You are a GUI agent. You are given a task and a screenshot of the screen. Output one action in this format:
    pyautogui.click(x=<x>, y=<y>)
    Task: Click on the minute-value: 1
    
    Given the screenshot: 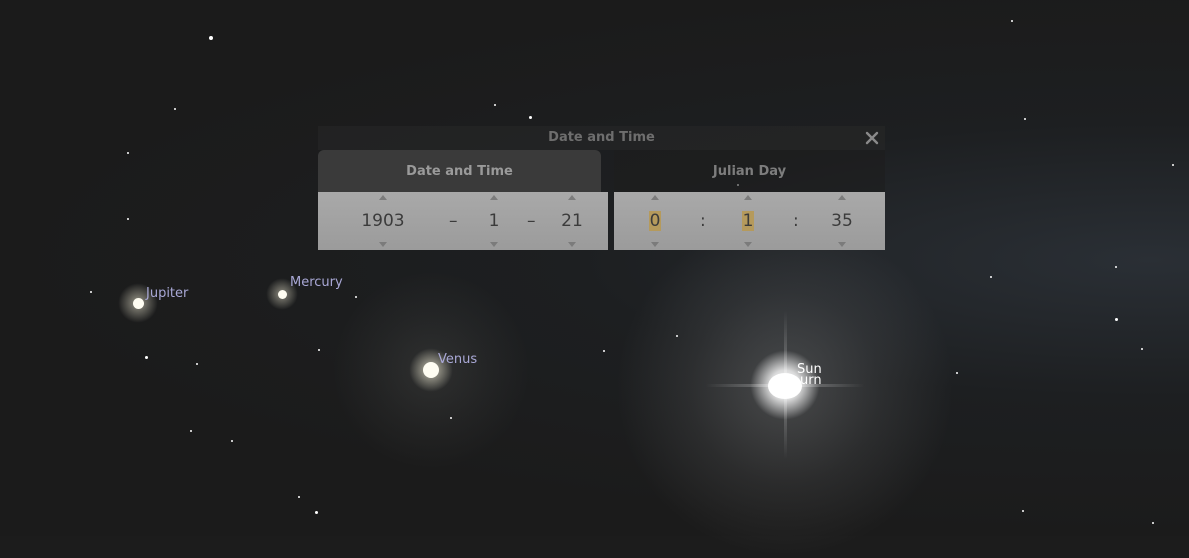 What is the action you would take?
    pyautogui.click(x=748, y=221)
    